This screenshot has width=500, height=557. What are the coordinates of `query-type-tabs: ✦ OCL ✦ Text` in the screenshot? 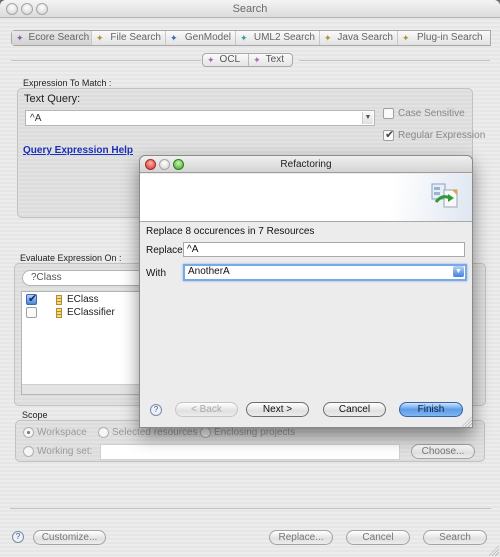 It's located at (247, 60).